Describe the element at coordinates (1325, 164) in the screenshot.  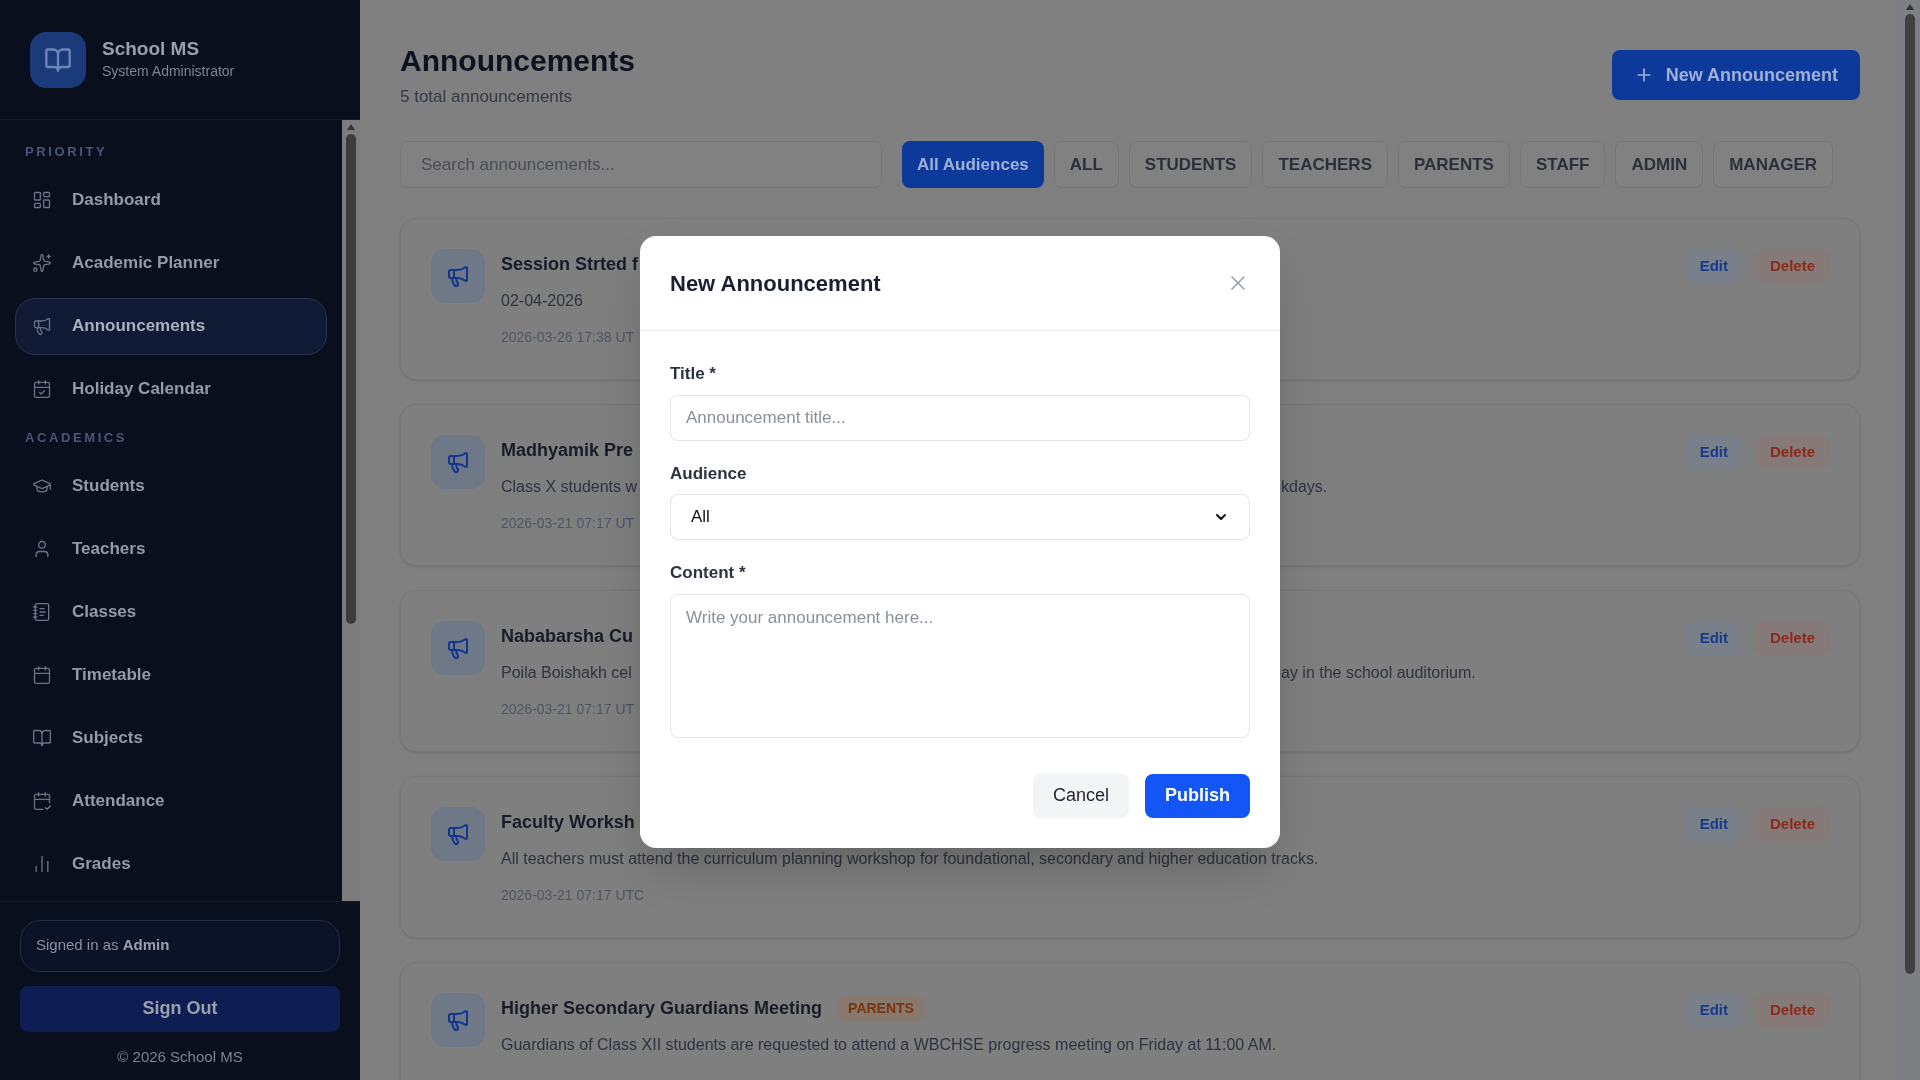
I see `filter-chip: TEACHERS` at that location.